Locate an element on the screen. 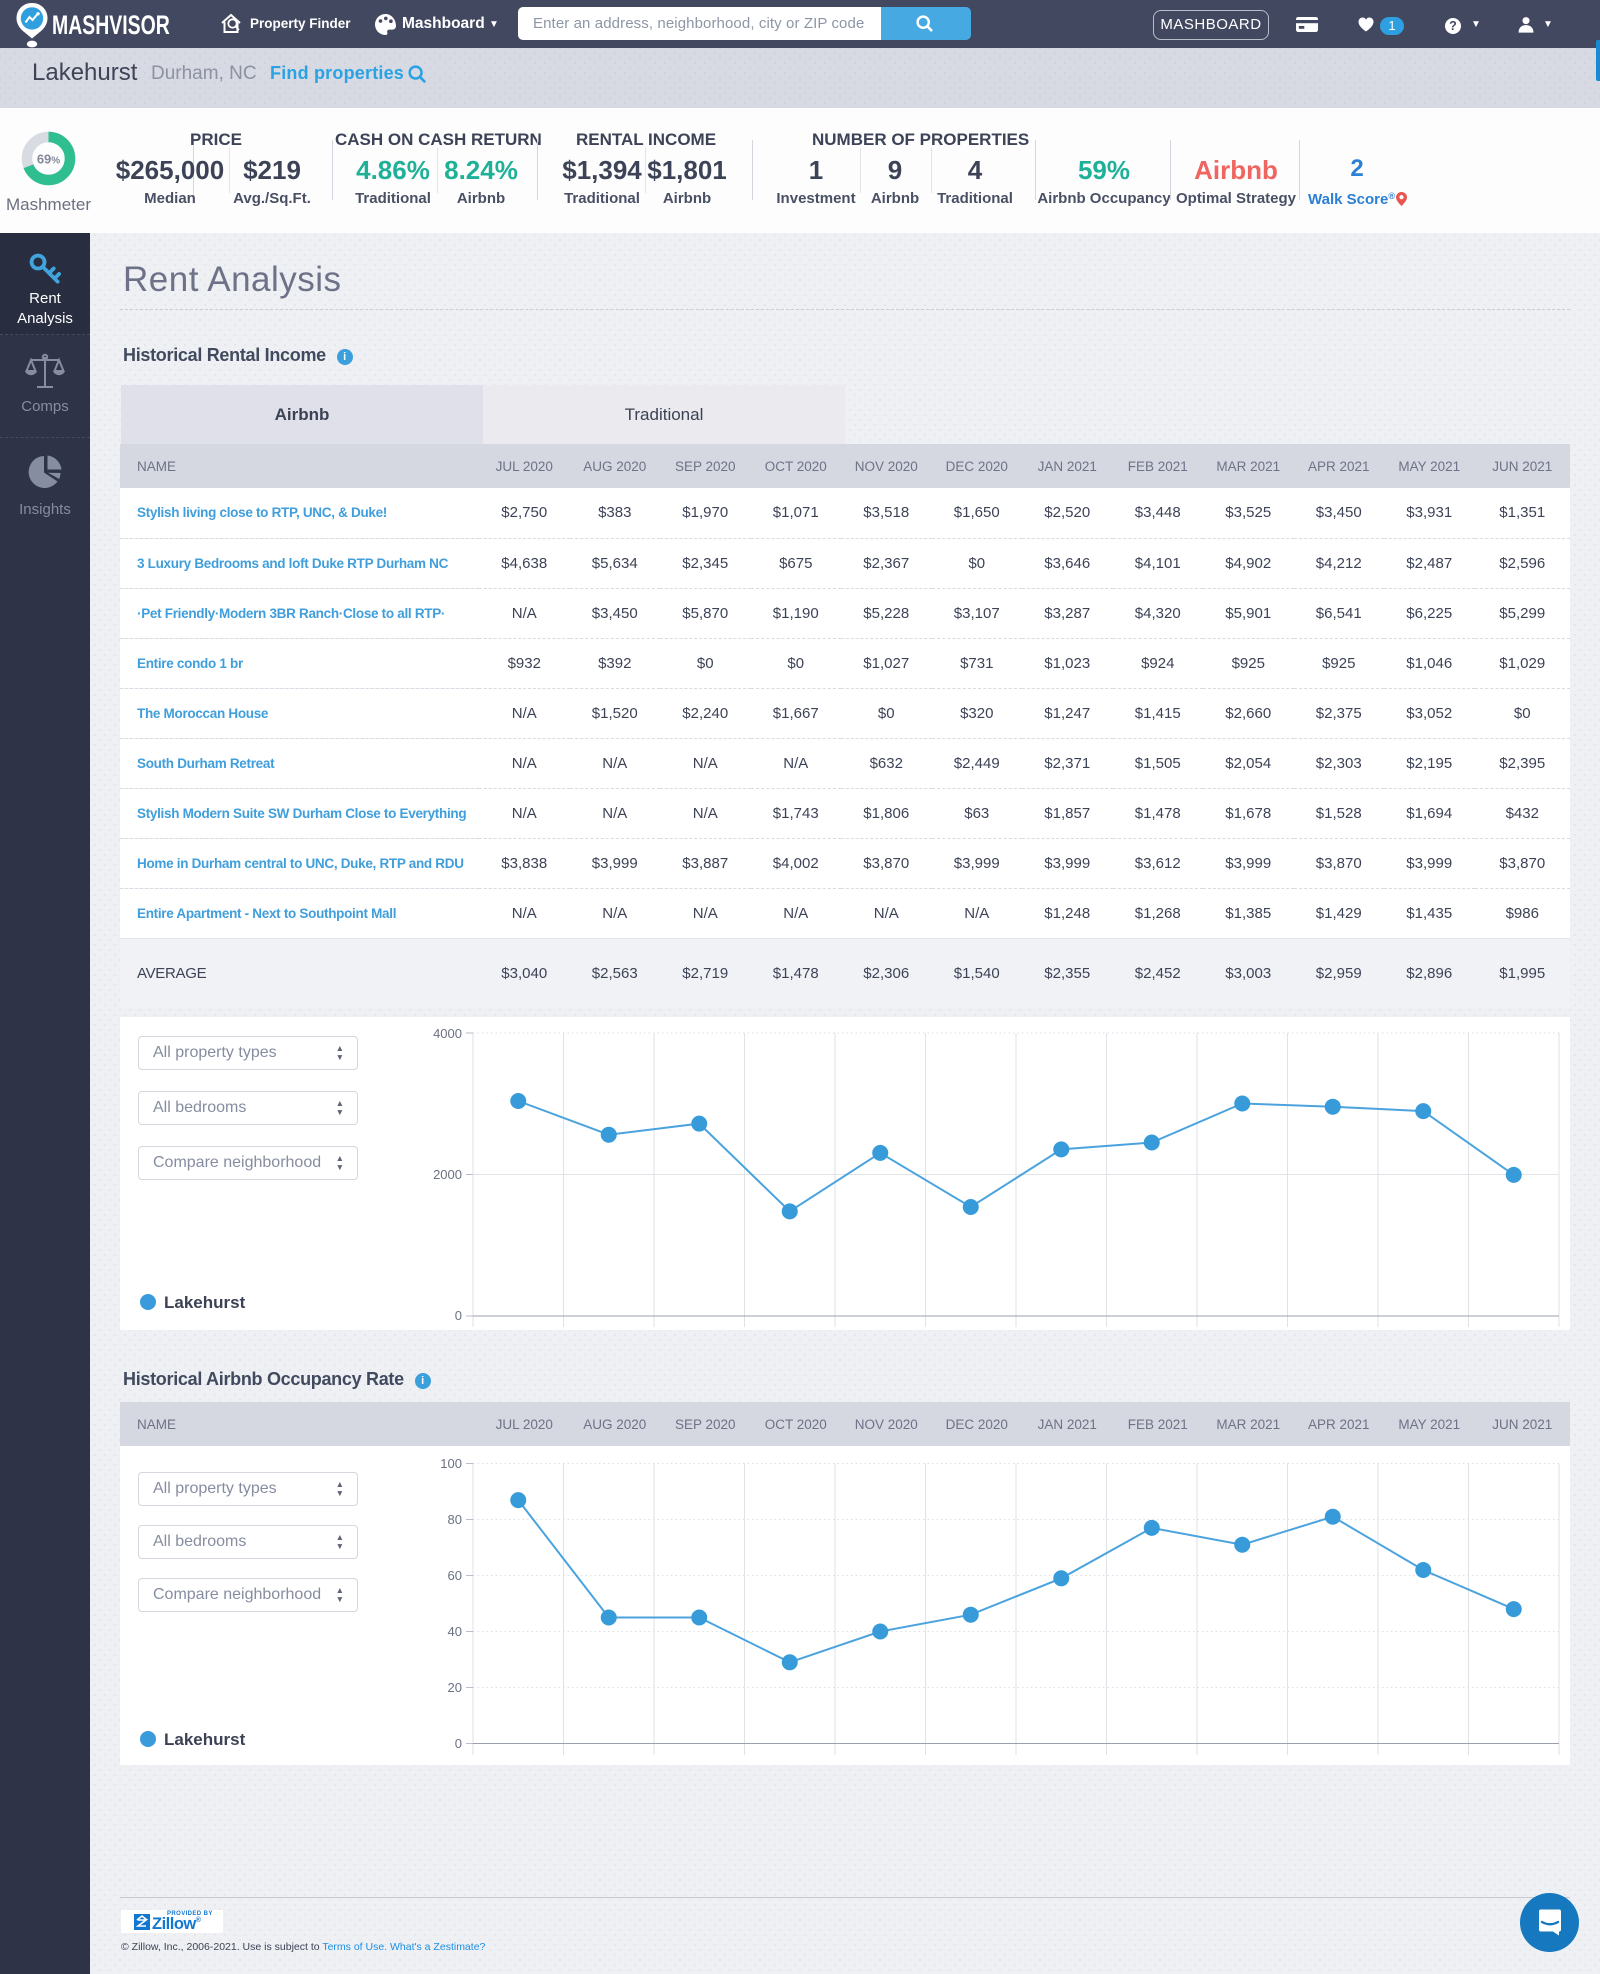  svg-text: 40 is located at coordinates (455, 1631).